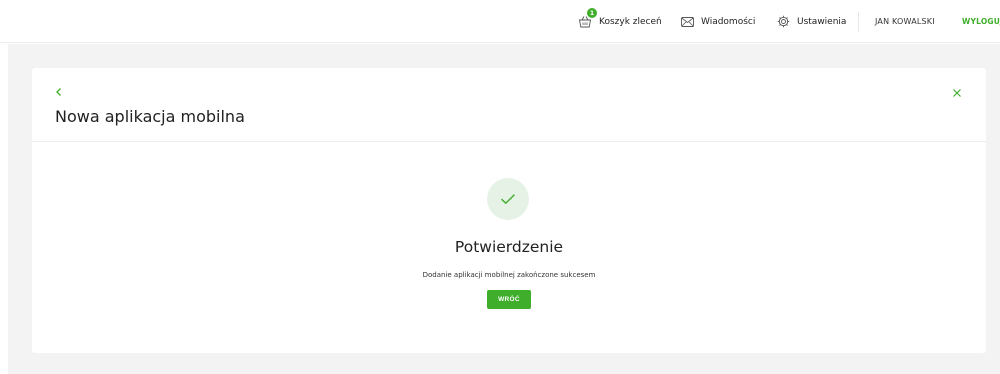 This screenshot has width=1000, height=374. Describe the element at coordinates (509, 141) in the screenshot. I see `title-divider` at that location.